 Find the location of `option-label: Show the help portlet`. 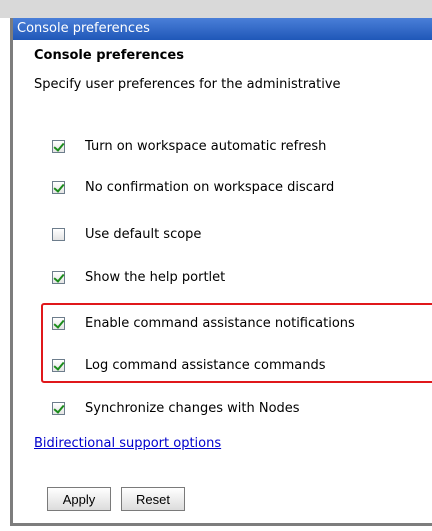

option-label: Show the help portlet is located at coordinates (155, 277).